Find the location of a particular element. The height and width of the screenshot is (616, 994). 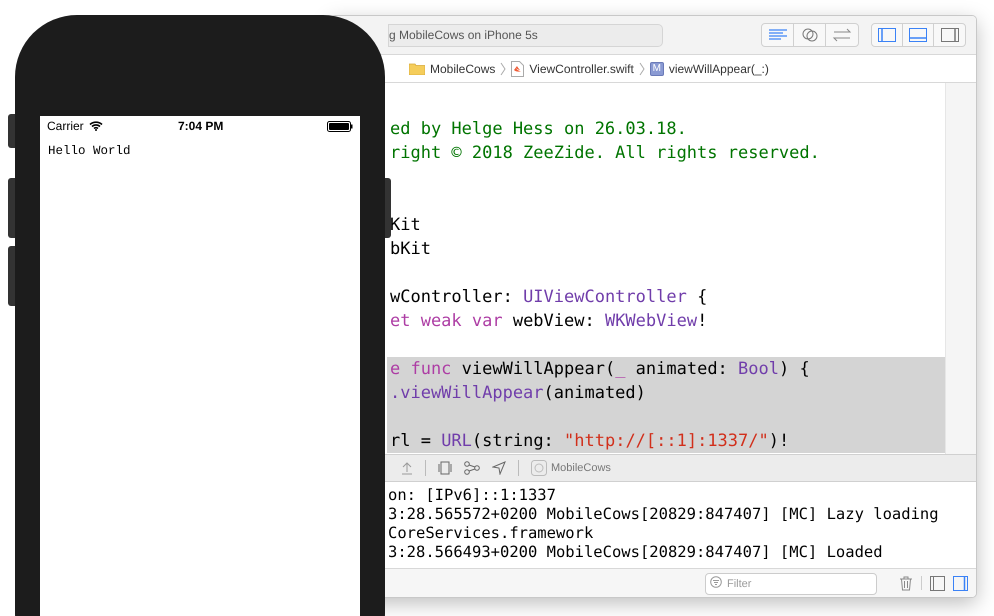

hello-label: Hello World is located at coordinates (89, 151).